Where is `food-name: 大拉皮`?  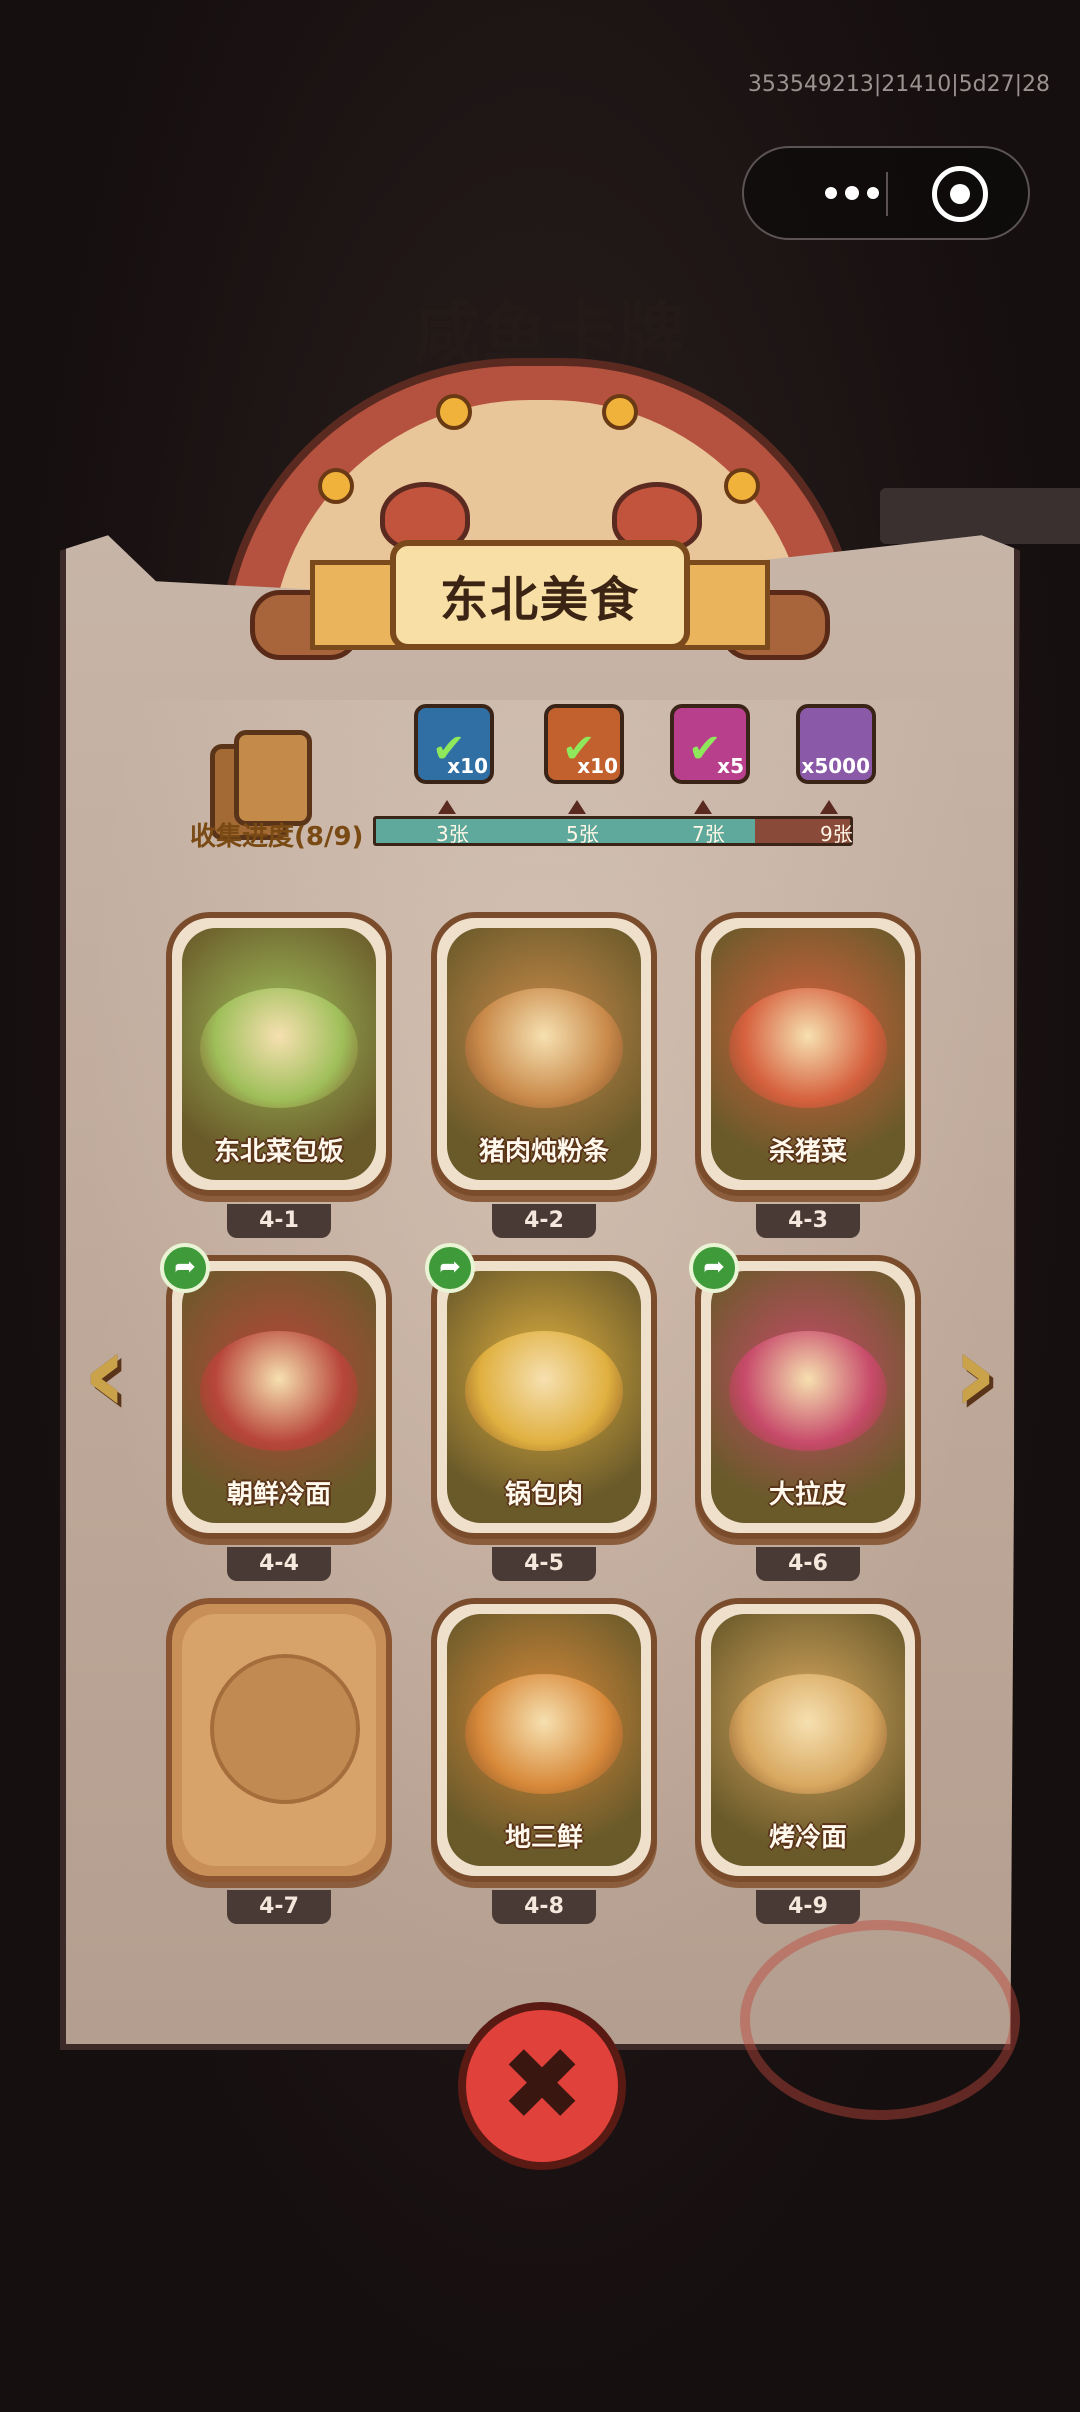
food-name: 大拉皮 is located at coordinates (807, 1495).